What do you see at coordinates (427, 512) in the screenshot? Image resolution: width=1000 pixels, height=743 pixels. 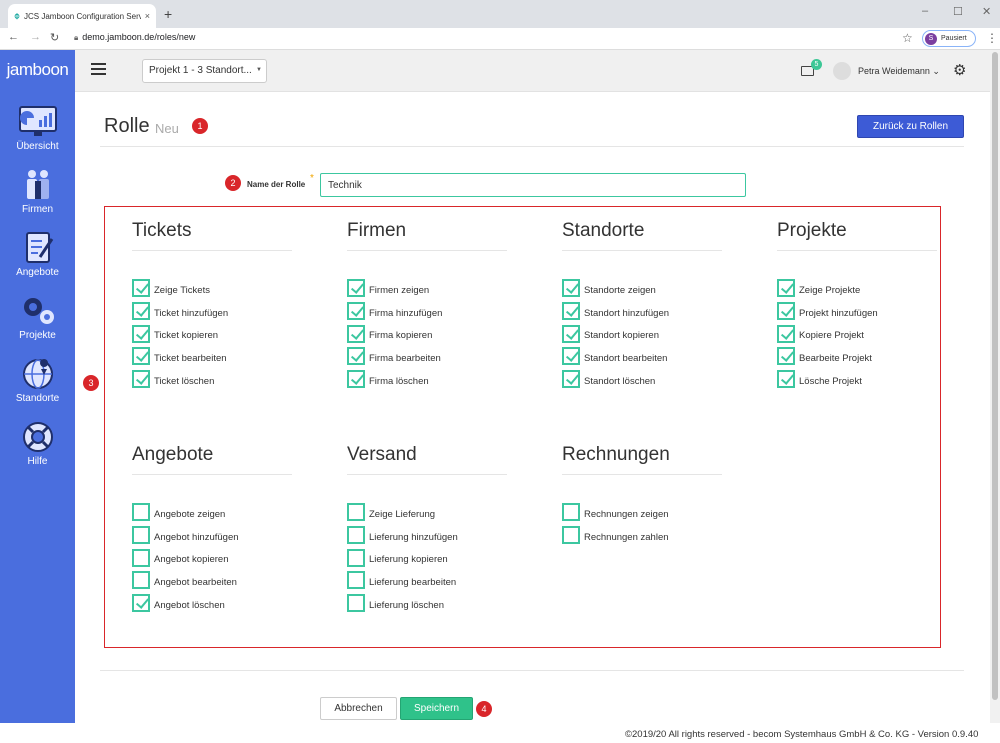 I see `permission-row: Zeige Lieferung` at bounding box center [427, 512].